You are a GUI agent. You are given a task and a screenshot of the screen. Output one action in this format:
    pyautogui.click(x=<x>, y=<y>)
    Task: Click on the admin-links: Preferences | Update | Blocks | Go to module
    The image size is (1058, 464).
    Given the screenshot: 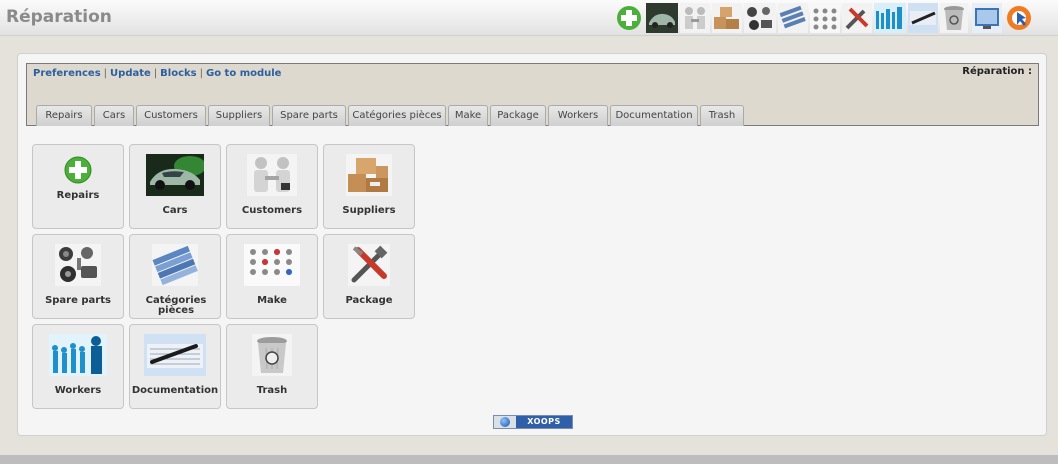 What is the action you would take?
    pyautogui.click(x=157, y=73)
    